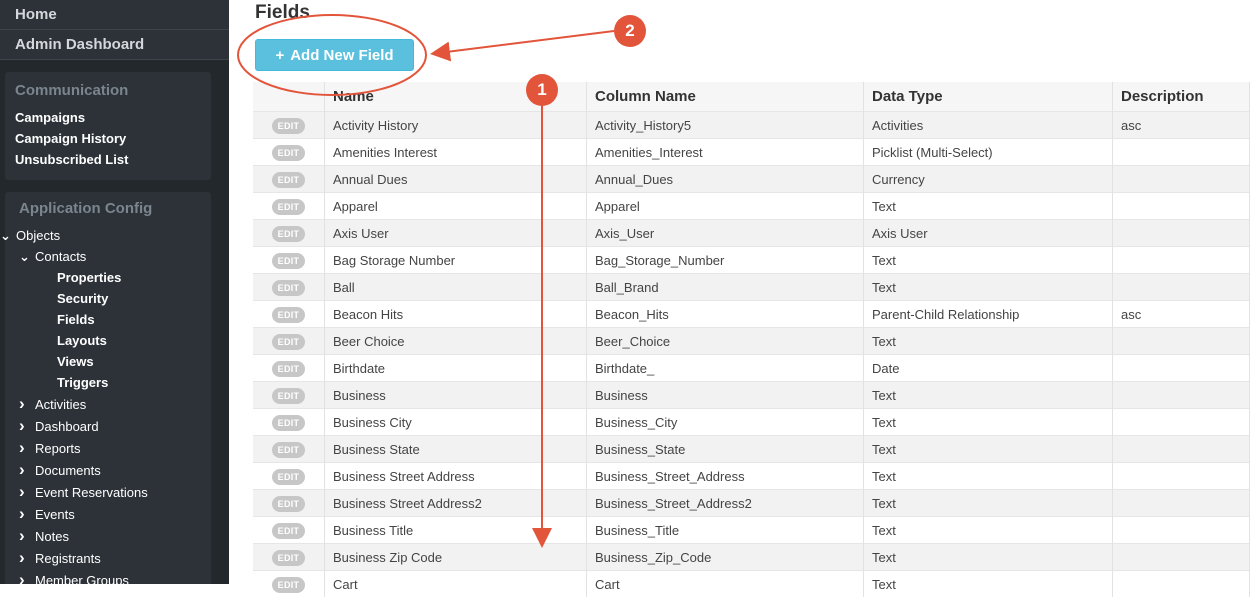 This screenshot has width=1250, height=597. I want to click on header-description: Description, so click(1181, 97).